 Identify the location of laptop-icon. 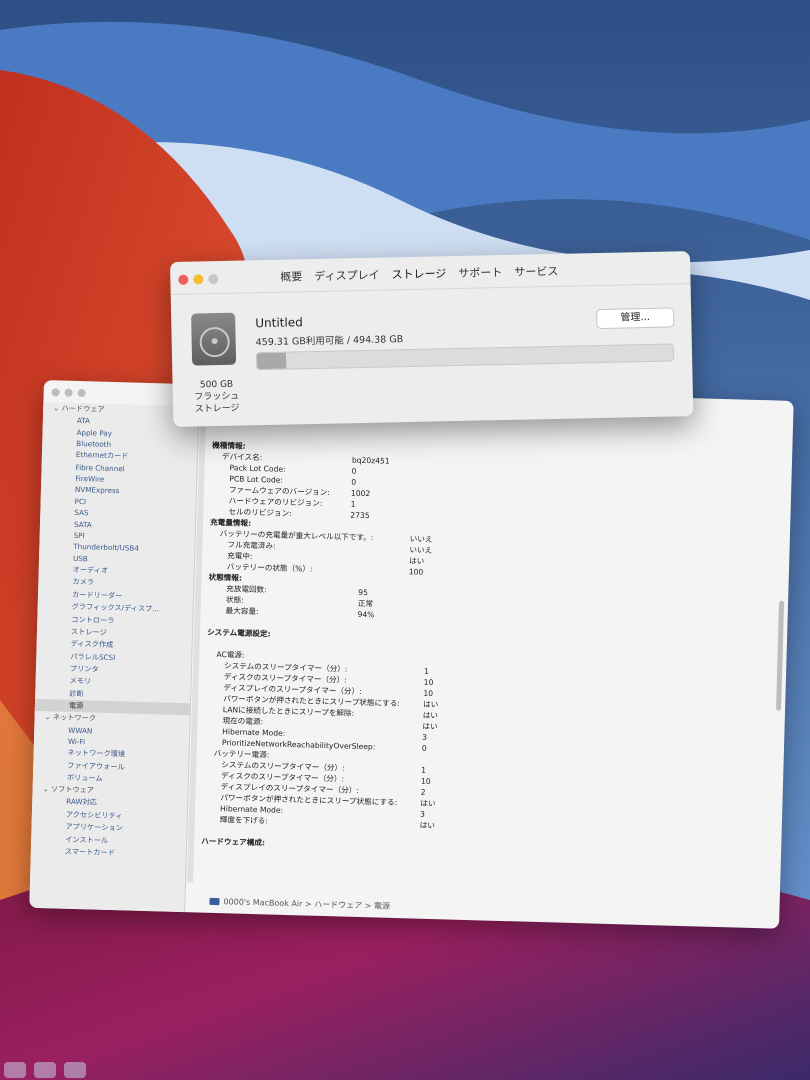
(214, 901).